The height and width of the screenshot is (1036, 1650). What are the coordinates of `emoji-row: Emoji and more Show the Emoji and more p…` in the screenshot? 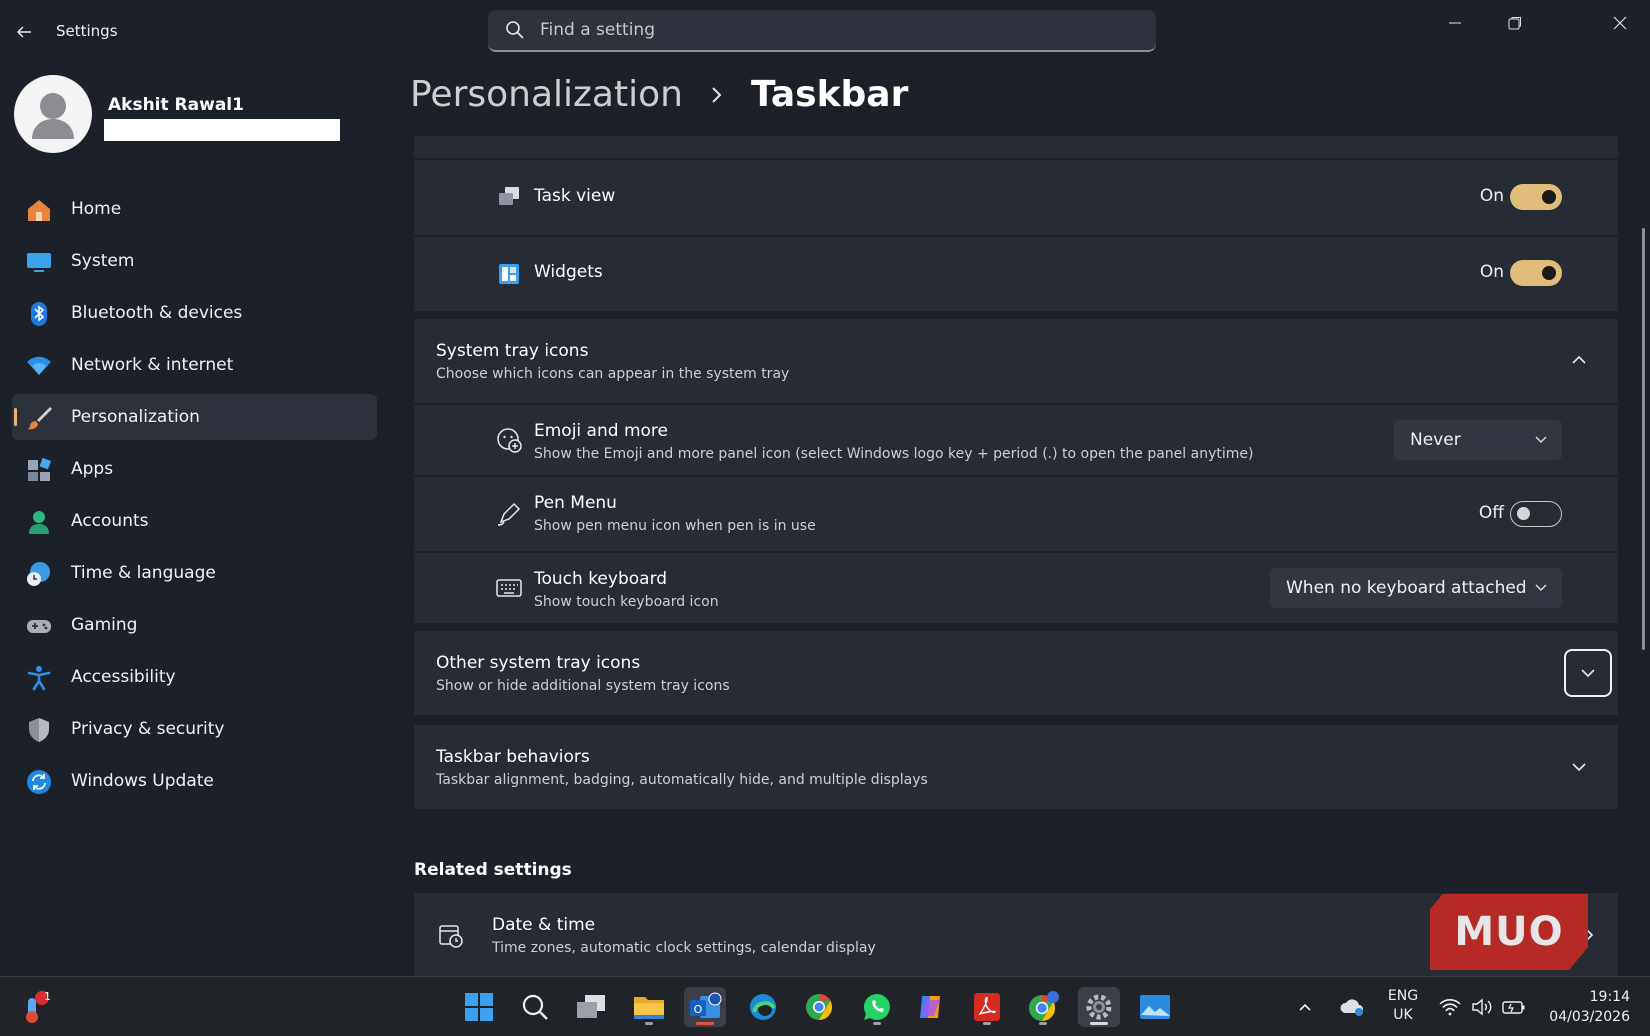 It's located at (1016, 440).